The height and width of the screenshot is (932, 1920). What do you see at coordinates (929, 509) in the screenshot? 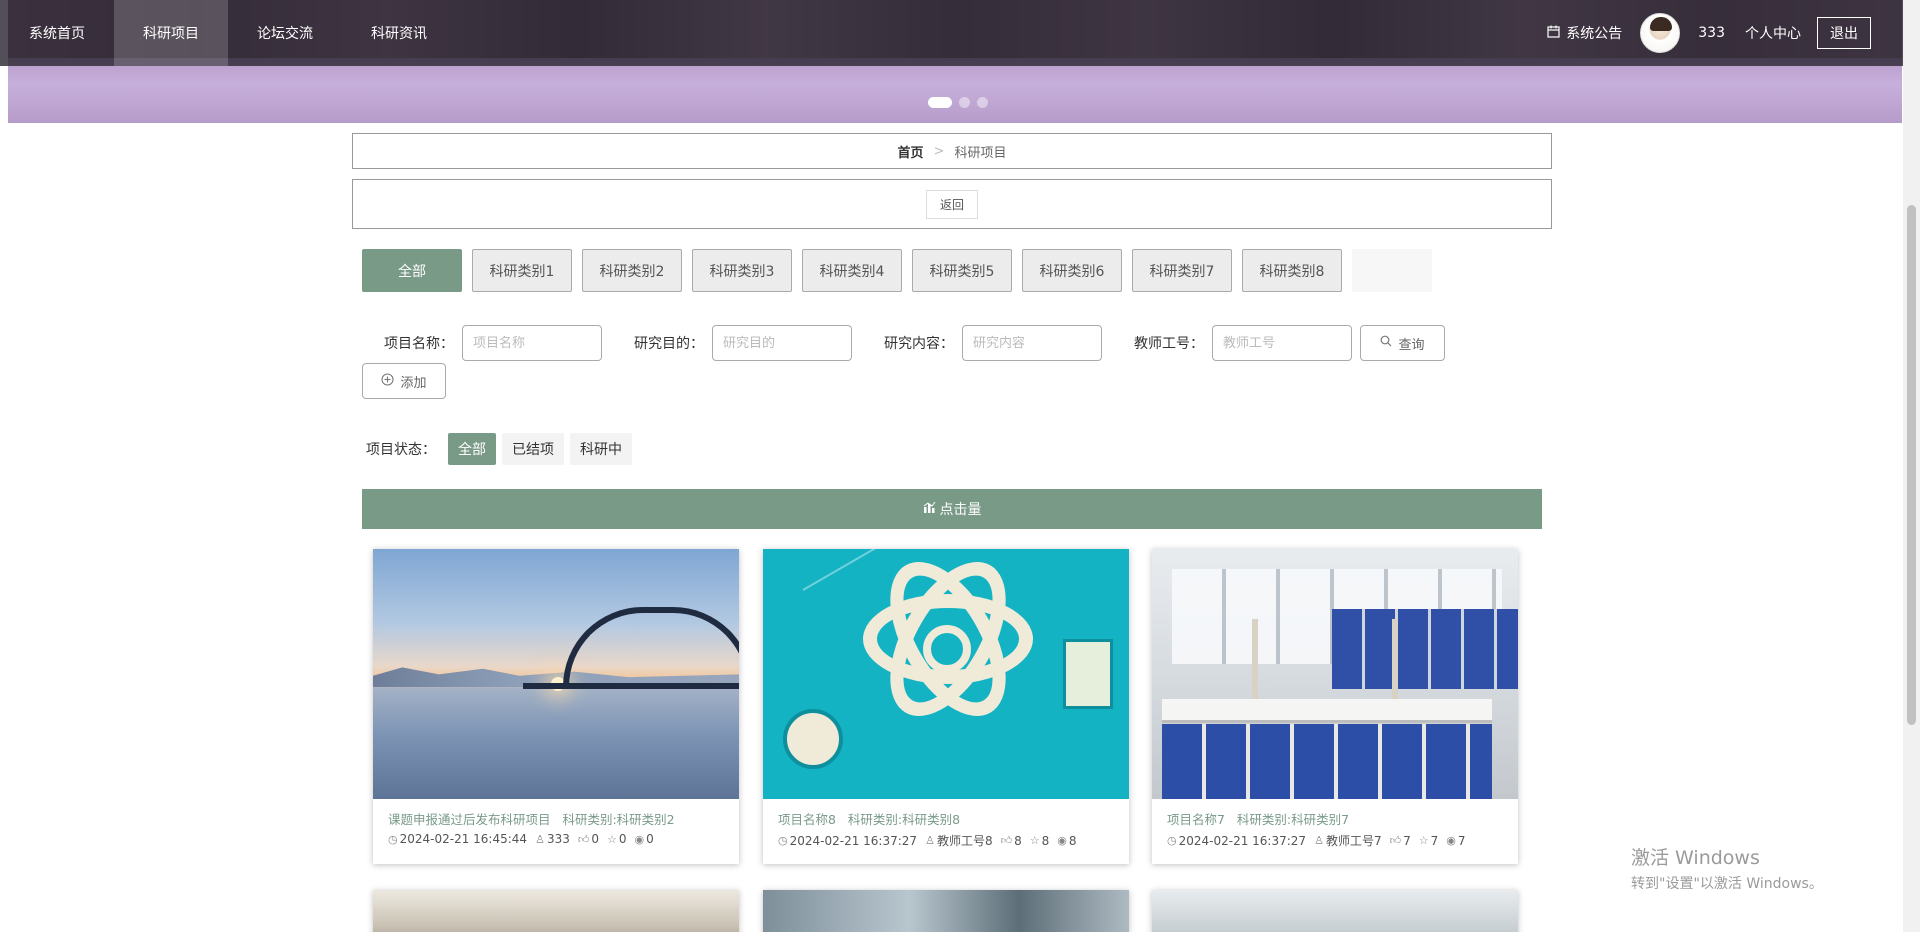
I see `bar-chart-icon` at bounding box center [929, 509].